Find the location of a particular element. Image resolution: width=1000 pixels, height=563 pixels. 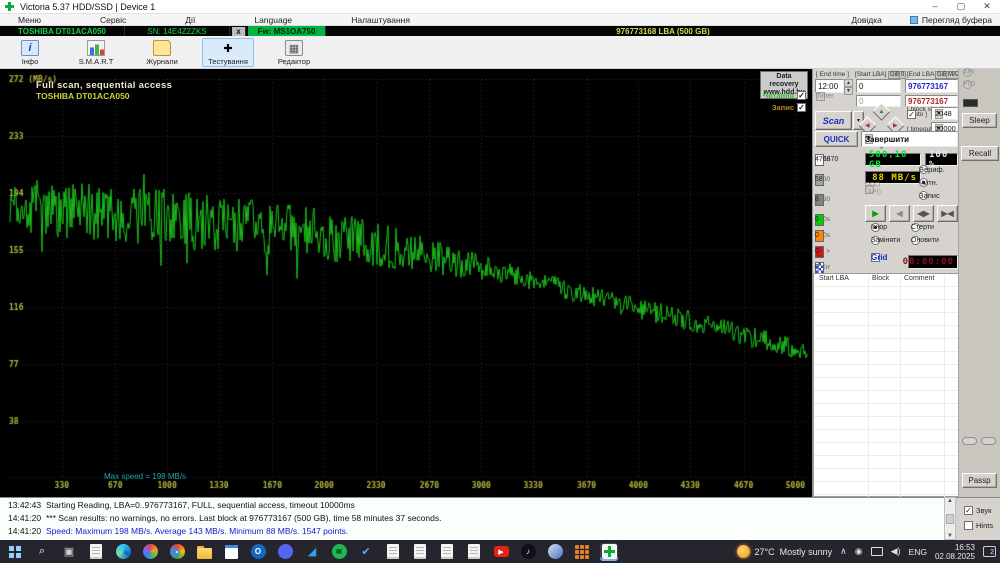

scroll-up-icon: ▲ is located at coordinates (950, 501).